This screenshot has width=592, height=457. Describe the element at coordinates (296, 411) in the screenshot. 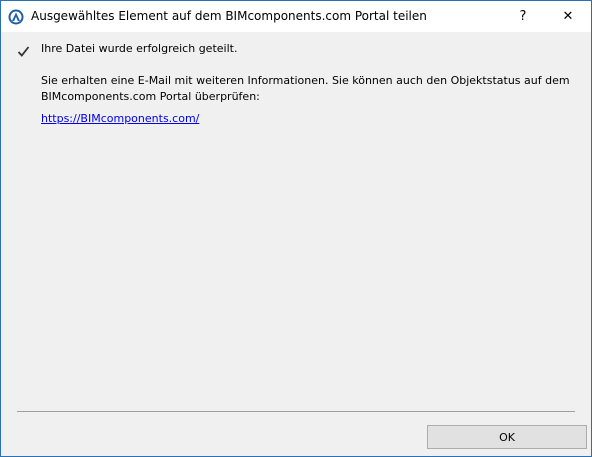

I see `divider` at that location.